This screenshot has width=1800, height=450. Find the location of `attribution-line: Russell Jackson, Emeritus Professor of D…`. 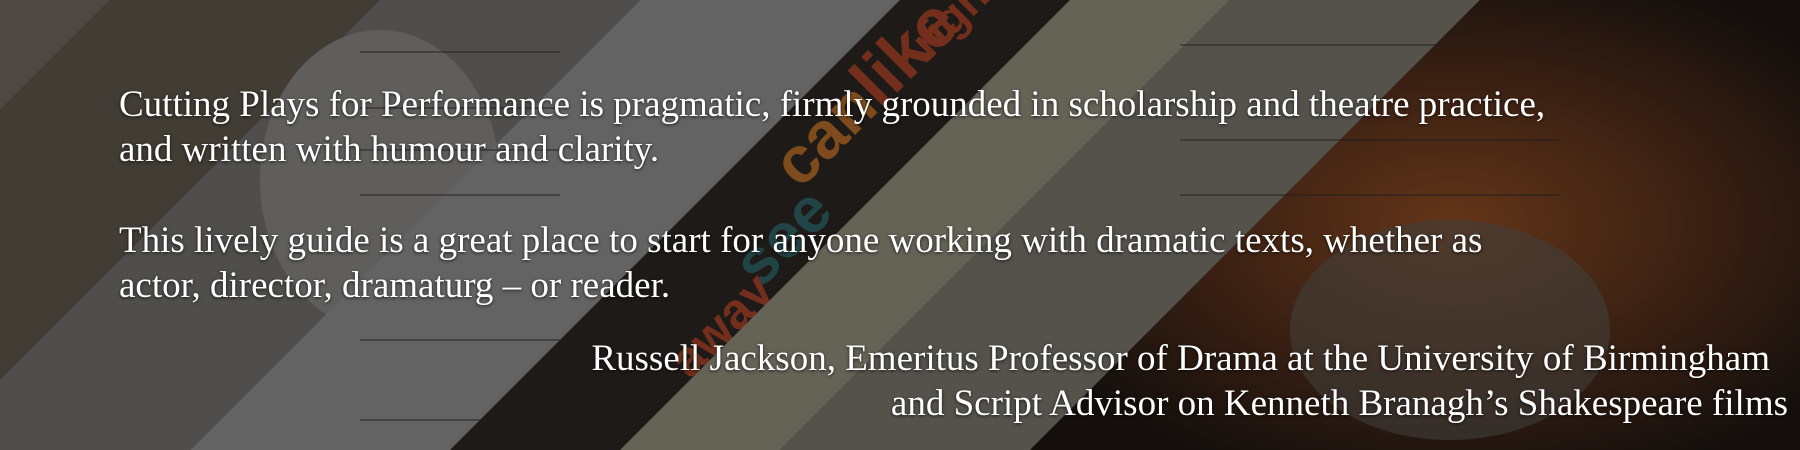

attribution-line: Russell Jackson, Emeritus Professor of D… is located at coordinates (1180, 358).